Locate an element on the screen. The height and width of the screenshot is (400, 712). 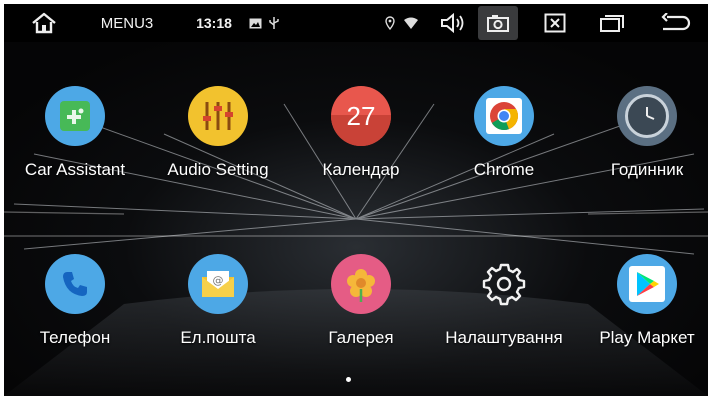
recent-apps-button is located at coordinates (612, 23).